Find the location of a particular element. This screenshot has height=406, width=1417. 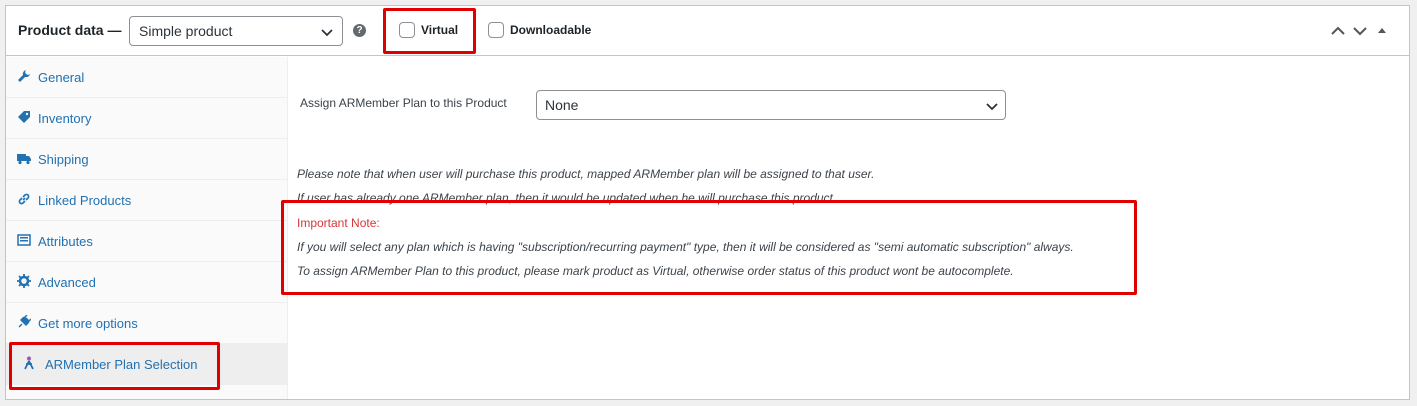

tab-label: Inventory is located at coordinates (64, 118).